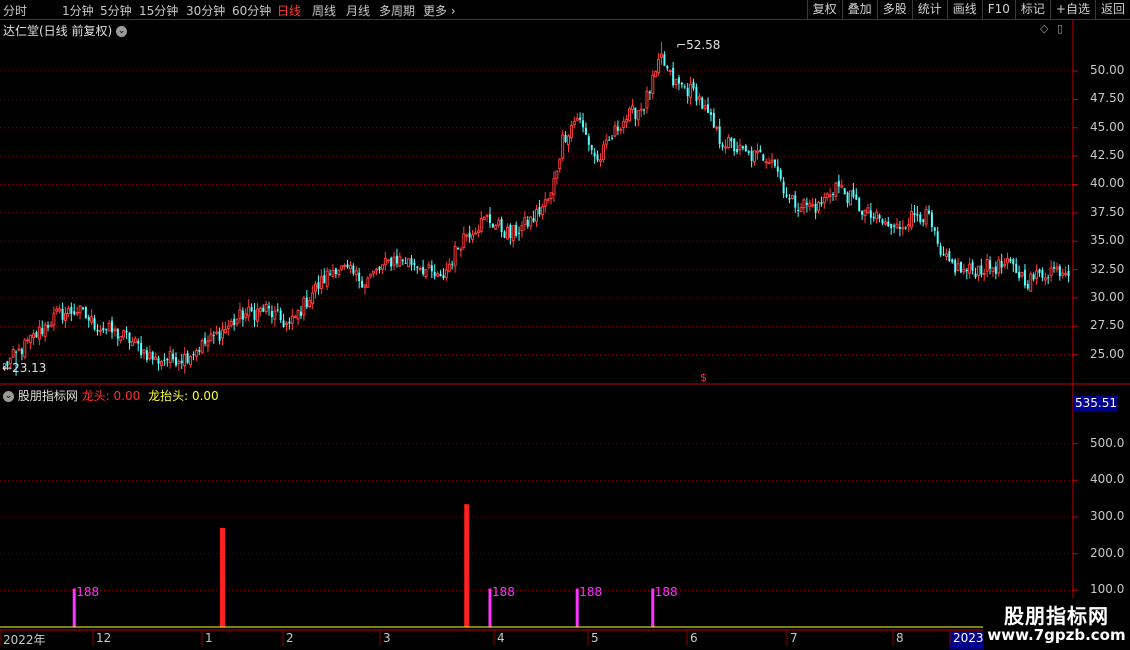 This screenshot has height=650, width=1130. I want to click on period-tab-60min: 60分钟, so click(251, 10).